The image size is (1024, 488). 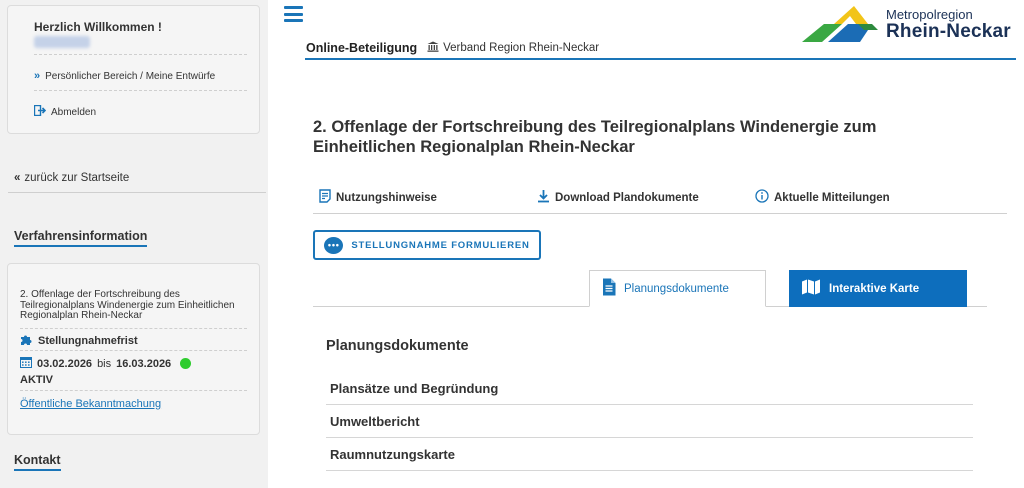 What do you see at coordinates (762, 197) in the screenshot?
I see `info-circle-icon` at bounding box center [762, 197].